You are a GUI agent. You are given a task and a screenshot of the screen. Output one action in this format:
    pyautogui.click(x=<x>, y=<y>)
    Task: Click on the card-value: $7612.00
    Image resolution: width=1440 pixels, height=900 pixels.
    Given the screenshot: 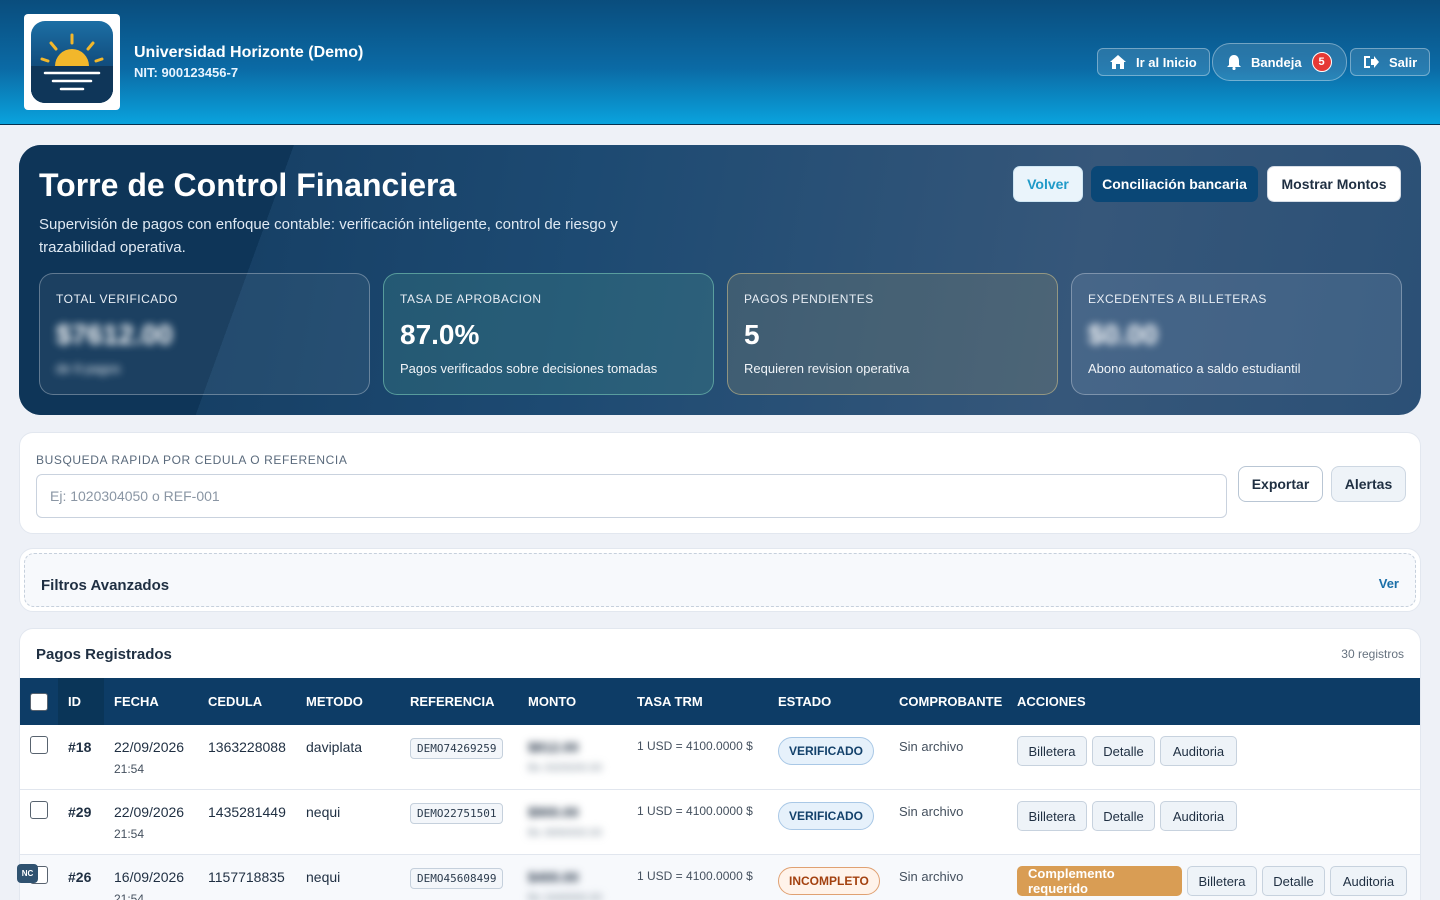 What is the action you would take?
    pyautogui.click(x=114, y=334)
    